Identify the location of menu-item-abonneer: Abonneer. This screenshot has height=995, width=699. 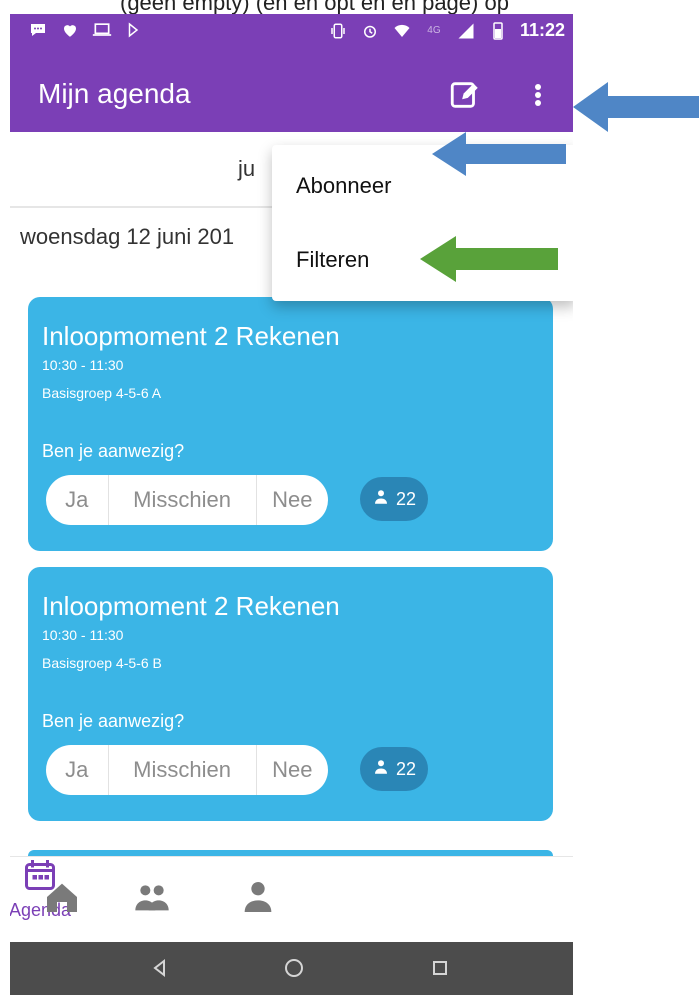
(343, 186).